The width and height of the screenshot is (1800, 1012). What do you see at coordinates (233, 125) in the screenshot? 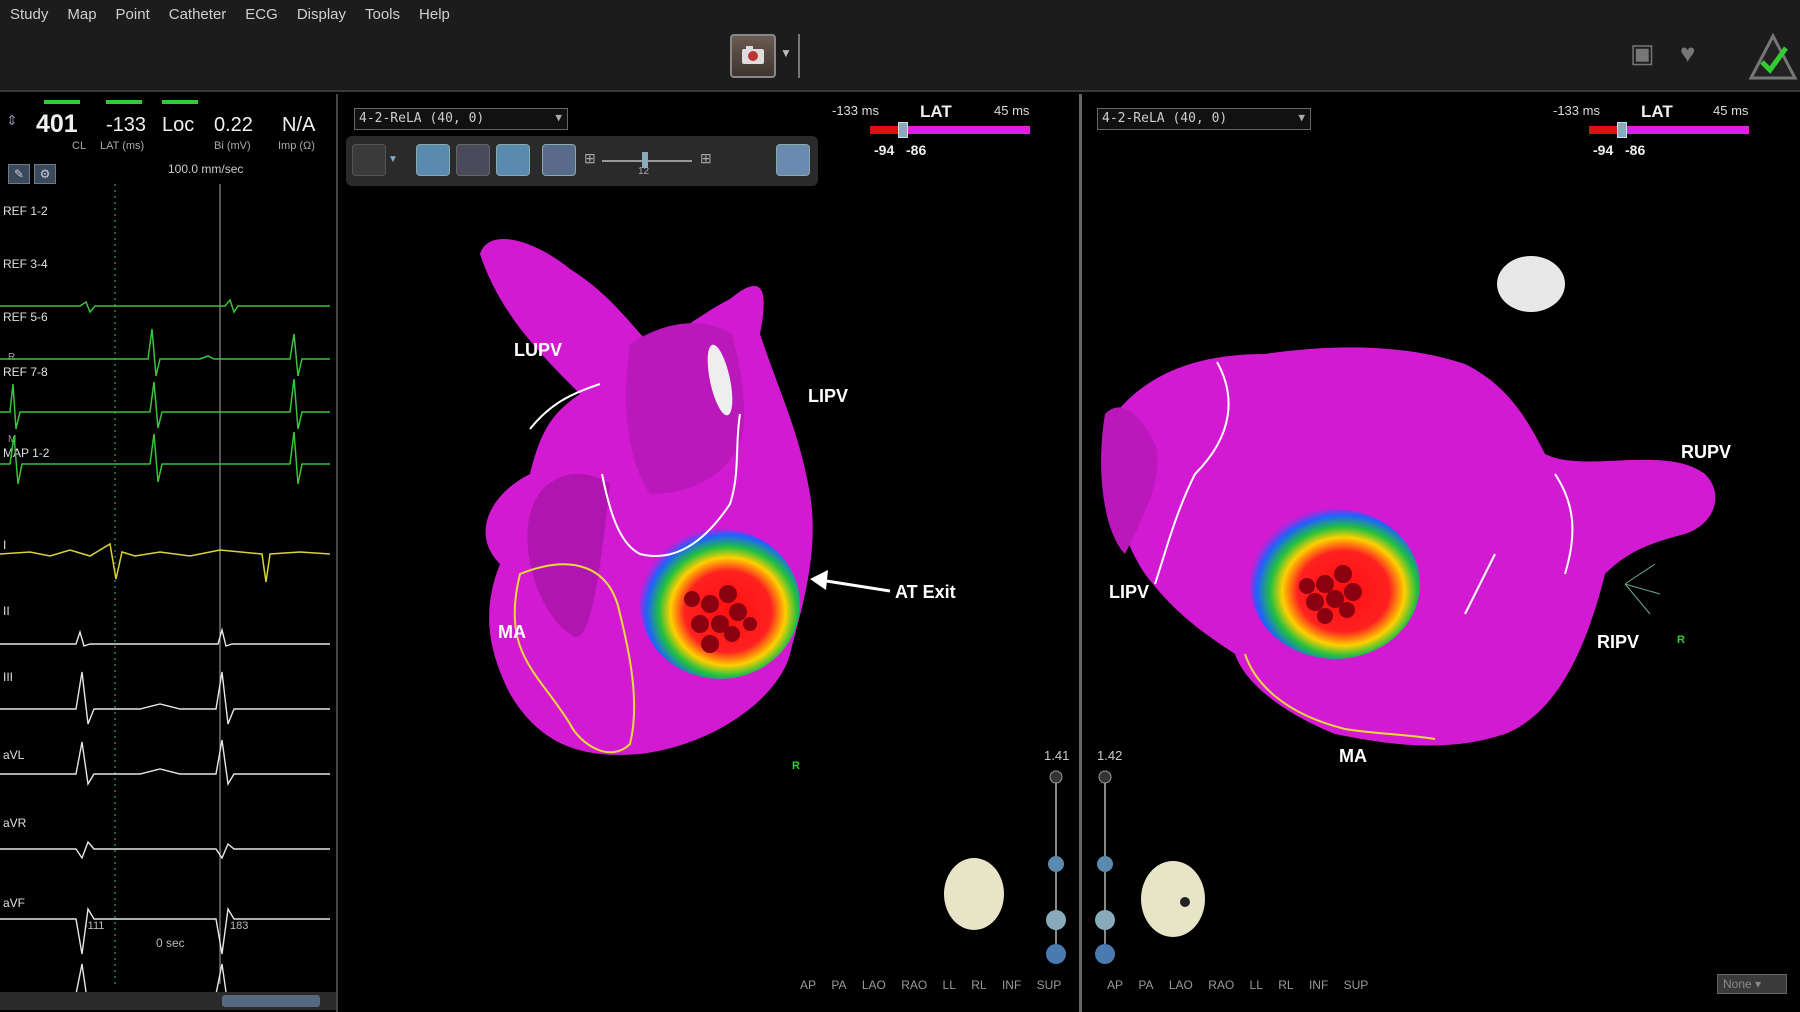
I see `bi-value: 0.22` at bounding box center [233, 125].